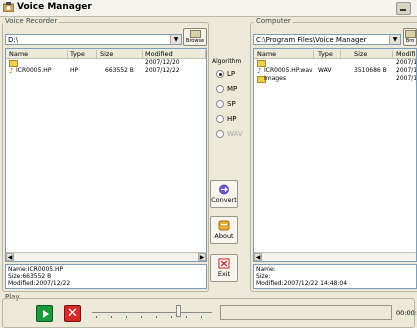 The image size is (417, 328). Describe the element at coordinates (306, 312) in the screenshot. I see `playback-progress` at that location.